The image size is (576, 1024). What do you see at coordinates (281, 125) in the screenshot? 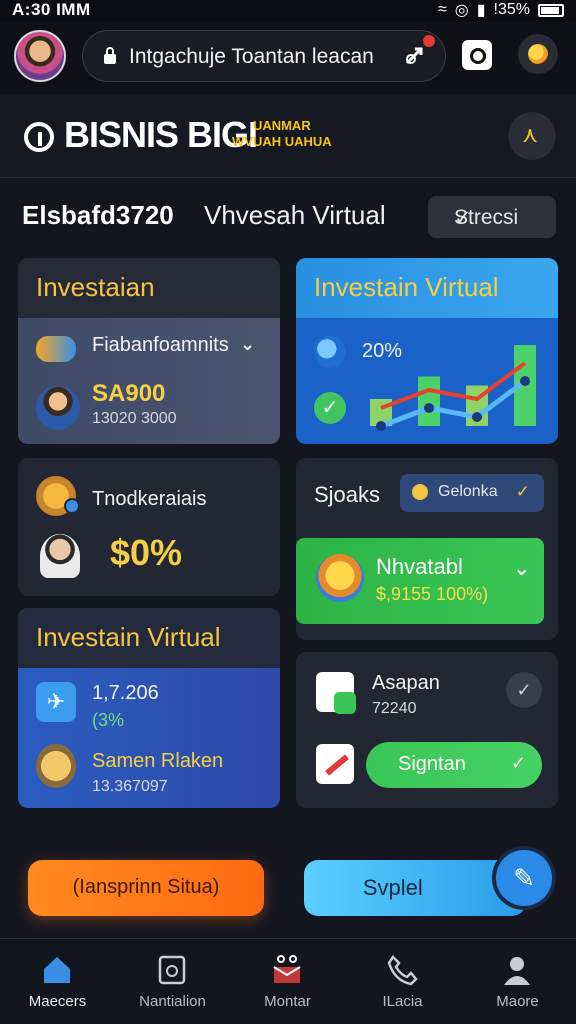
I see `brand-tagline-line1: UANMAR` at bounding box center [281, 125].